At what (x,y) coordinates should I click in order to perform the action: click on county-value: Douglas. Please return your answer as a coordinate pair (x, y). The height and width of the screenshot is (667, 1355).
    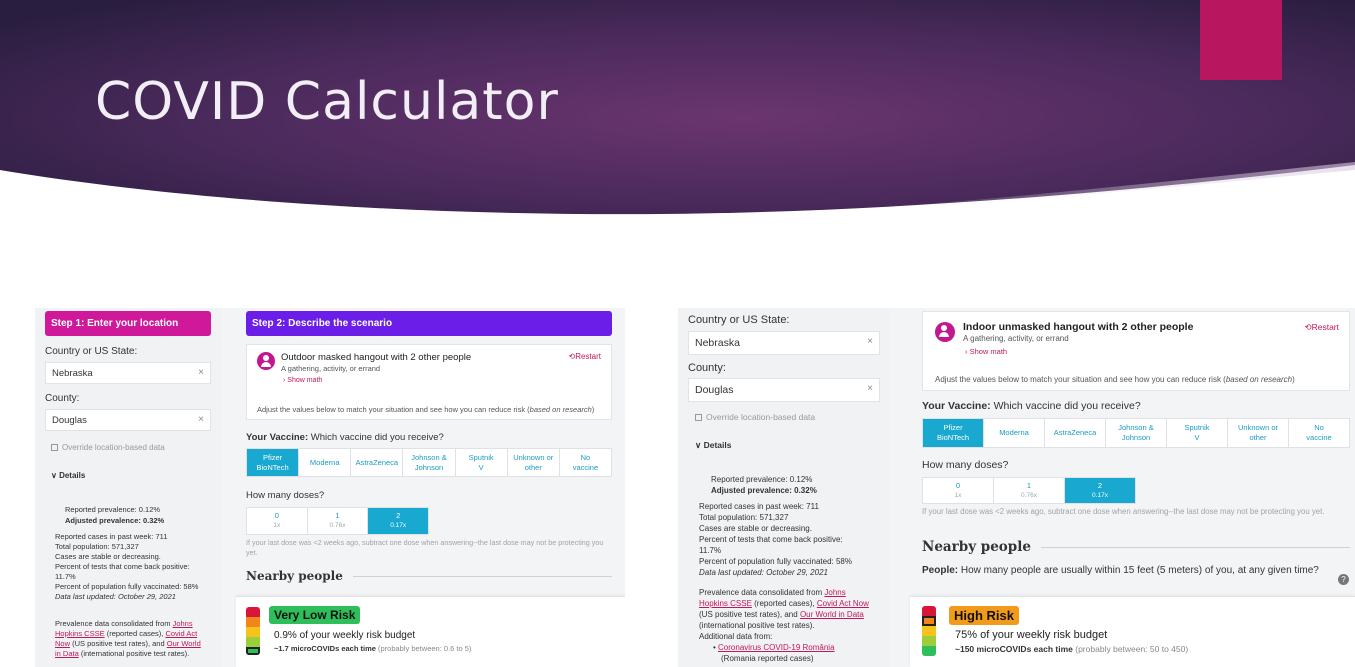
    Looking at the image, I should click on (69, 420).